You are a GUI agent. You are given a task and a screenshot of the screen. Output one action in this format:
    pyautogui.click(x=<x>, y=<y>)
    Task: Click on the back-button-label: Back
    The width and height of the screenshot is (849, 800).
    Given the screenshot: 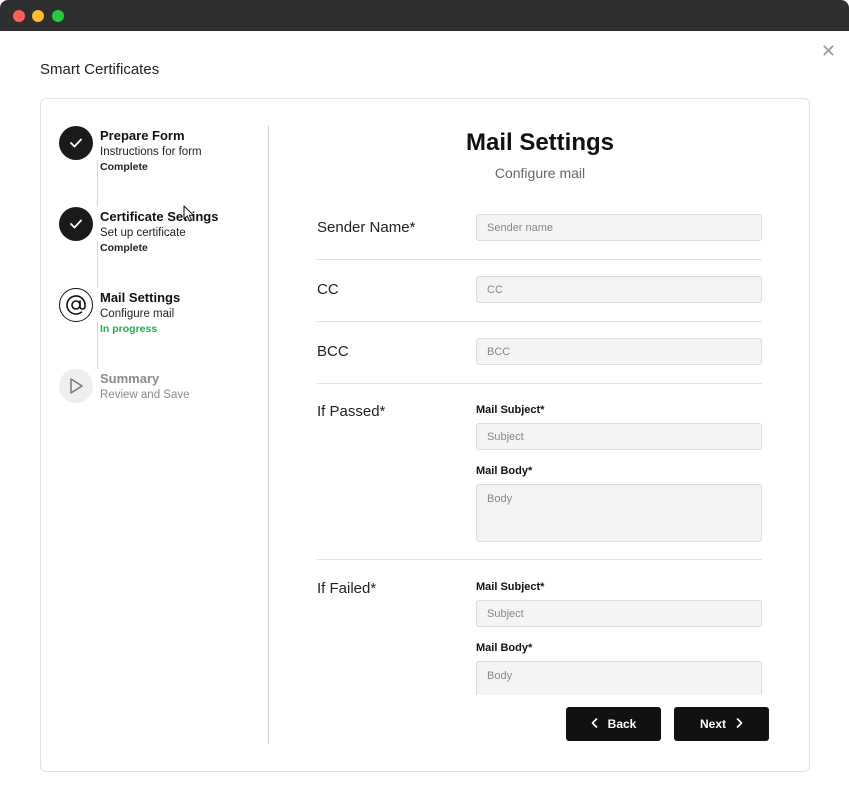 What is the action you would take?
    pyautogui.click(x=622, y=724)
    